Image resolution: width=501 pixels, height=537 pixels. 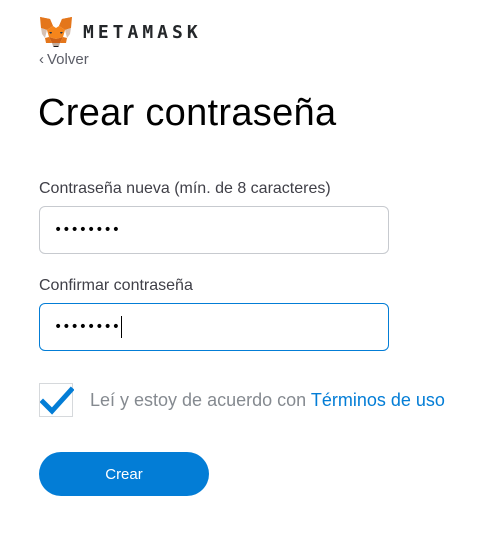 What do you see at coordinates (87, 327) in the screenshot?
I see `confirm-password-value: ••••••••` at bounding box center [87, 327].